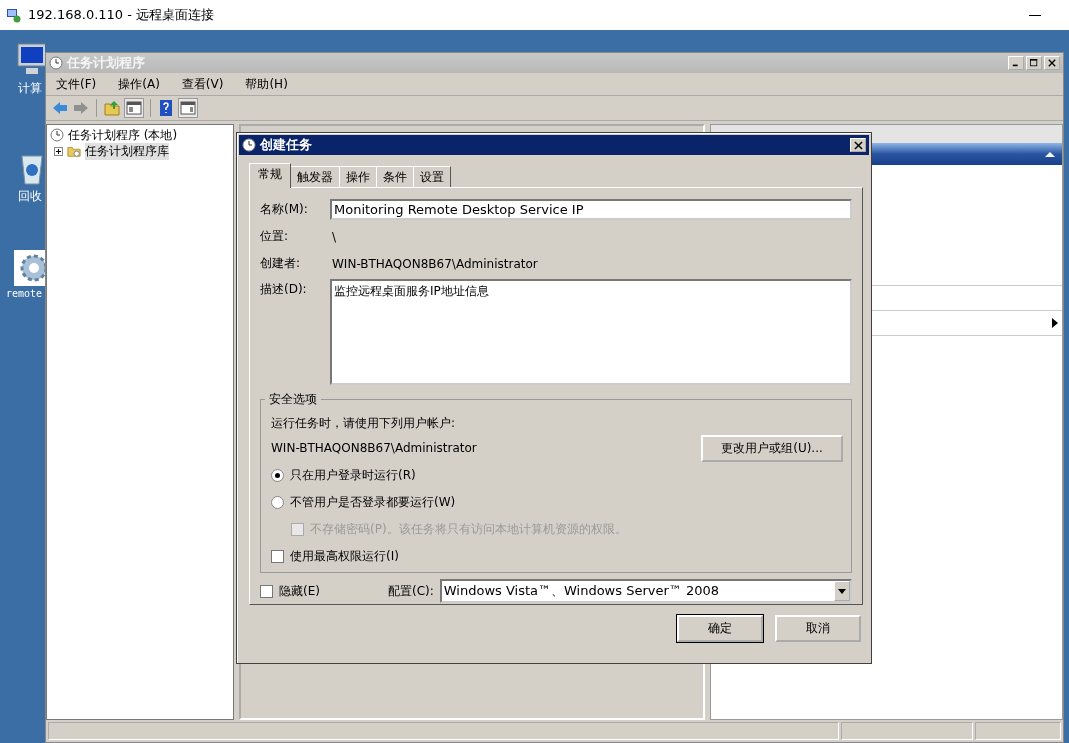  Describe the element at coordinates (24, 293) in the screenshot. I see `desktop-icon-label: remote` at that location.